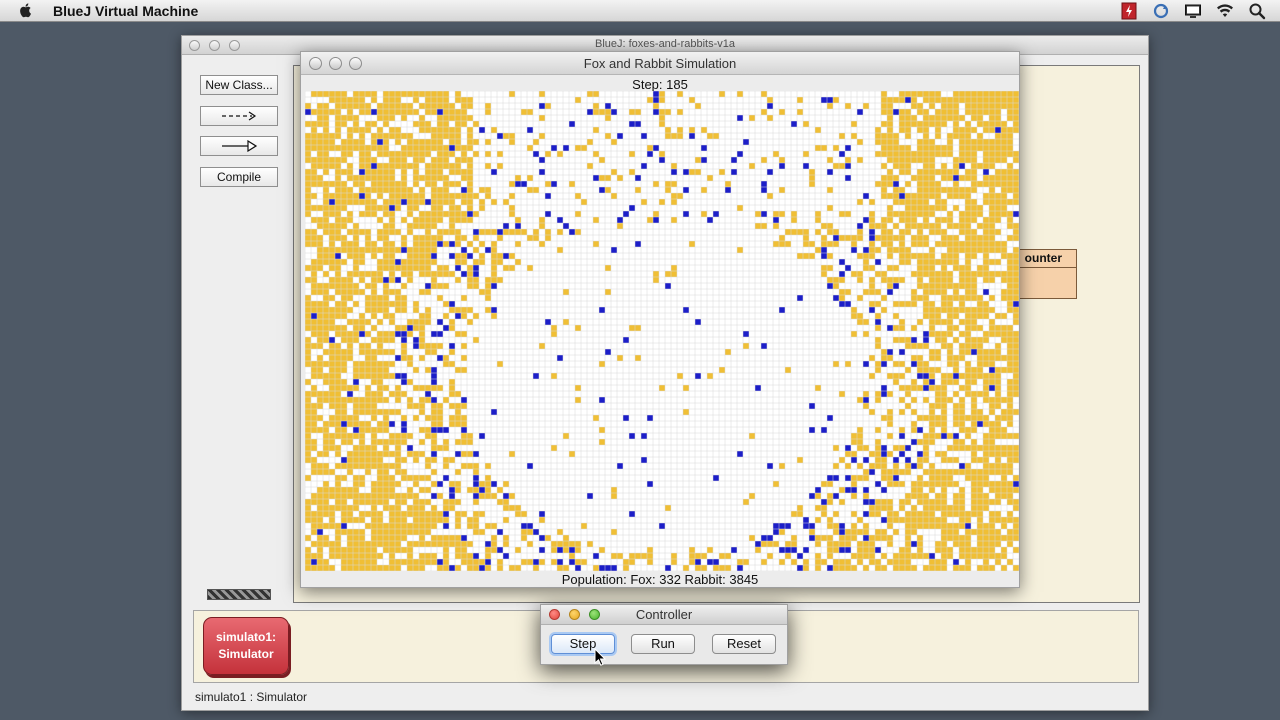 The height and width of the screenshot is (720, 1280). I want to click on simulation-titlebar: Fox and Rabbit Simulation, so click(660, 63).